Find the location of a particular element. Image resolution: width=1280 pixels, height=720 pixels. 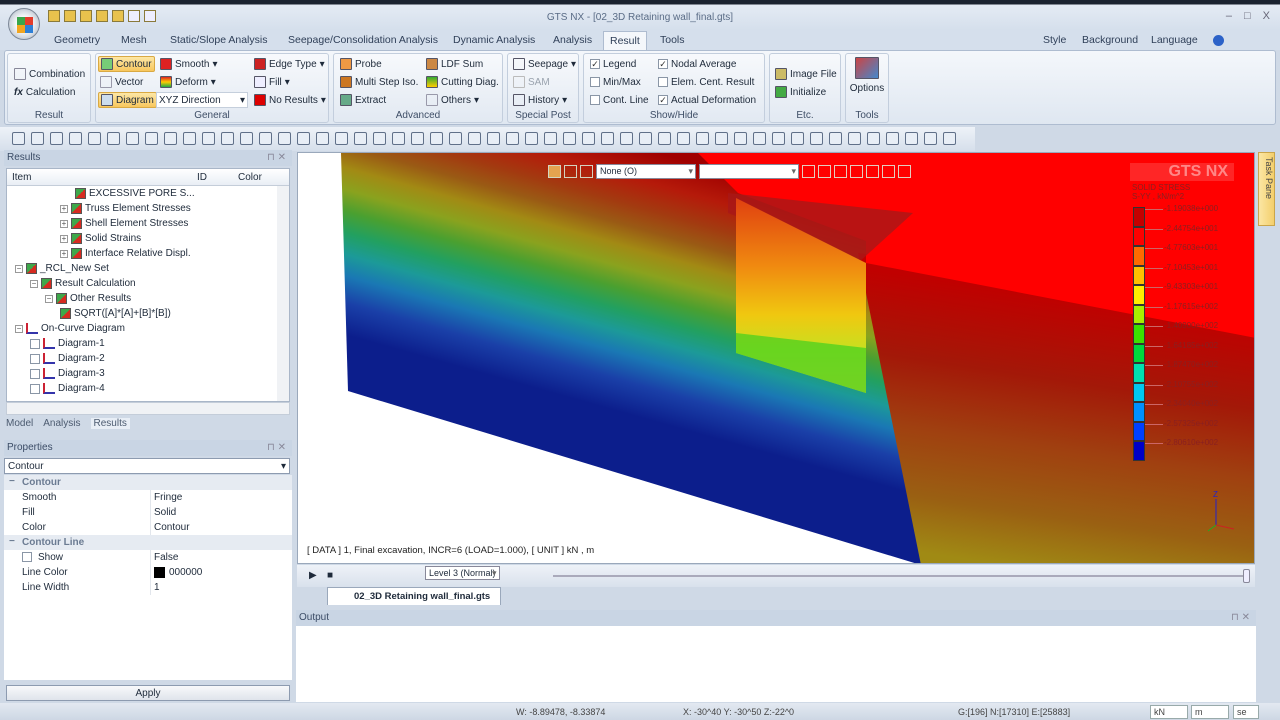

property-row: Line Width 1 is located at coordinates (148, 587).